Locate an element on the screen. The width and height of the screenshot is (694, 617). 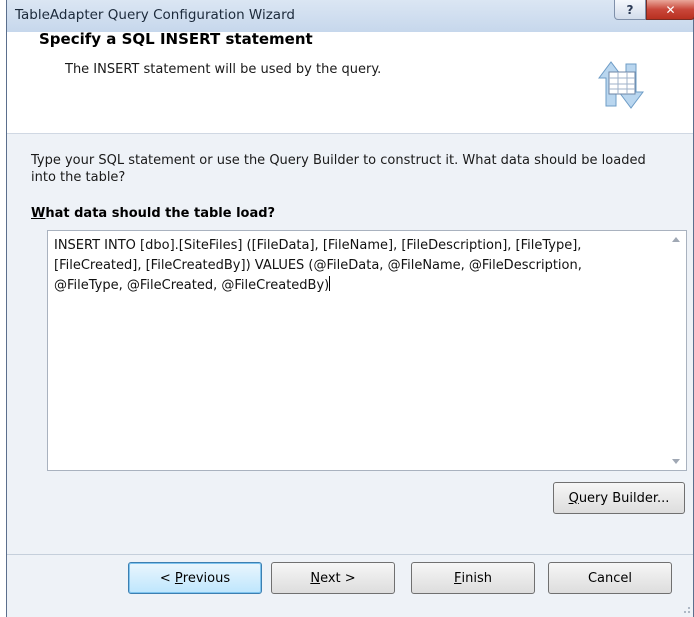
cancel-label: Cancel is located at coordinates (610, 578).